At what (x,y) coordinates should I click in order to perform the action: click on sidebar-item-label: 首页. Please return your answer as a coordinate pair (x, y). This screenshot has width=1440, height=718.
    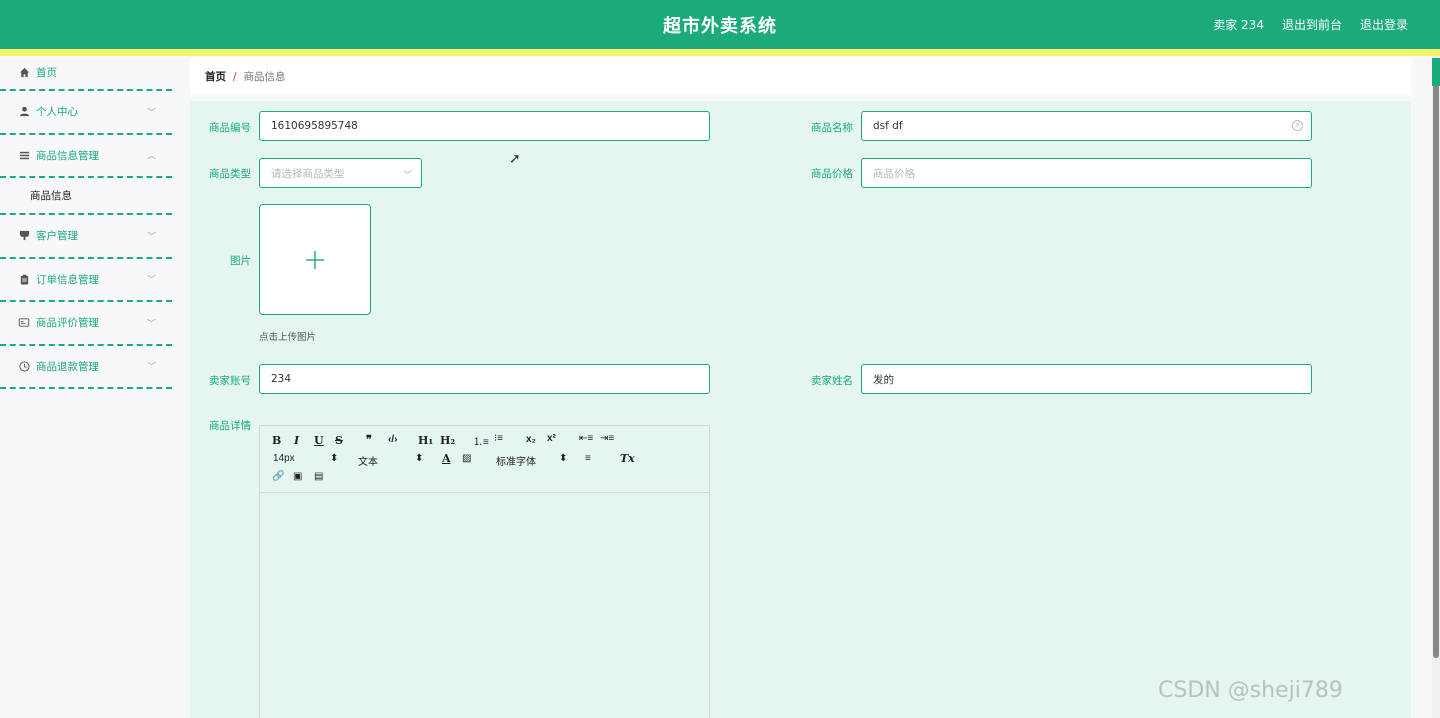
    Looking at the image, I should click on (46, 73).